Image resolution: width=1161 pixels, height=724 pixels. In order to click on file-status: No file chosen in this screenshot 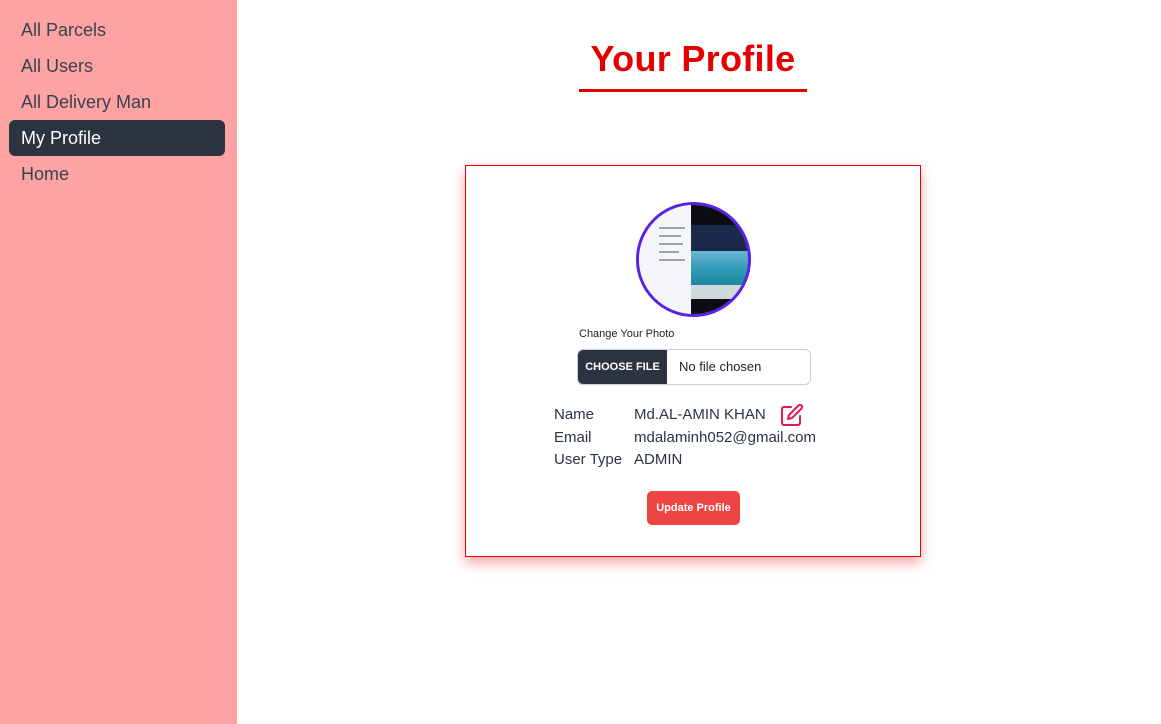, I will do `click(720, 366)`.